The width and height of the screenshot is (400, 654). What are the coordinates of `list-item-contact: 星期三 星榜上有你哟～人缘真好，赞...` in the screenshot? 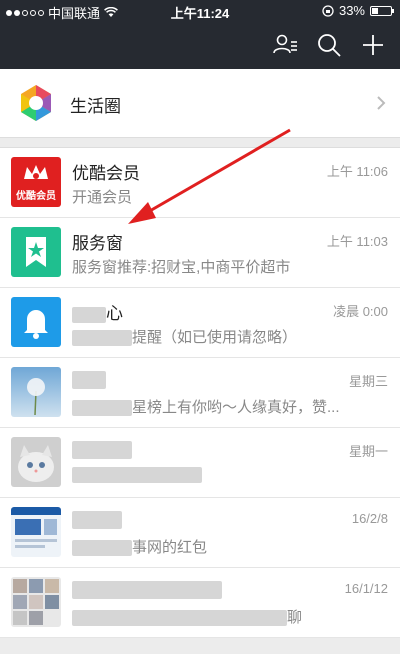 It's located at (200, 393).